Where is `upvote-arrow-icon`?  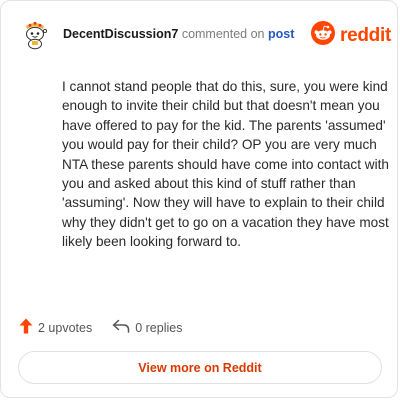 upvote-arrow-icon is located at coordinates (26, 327).